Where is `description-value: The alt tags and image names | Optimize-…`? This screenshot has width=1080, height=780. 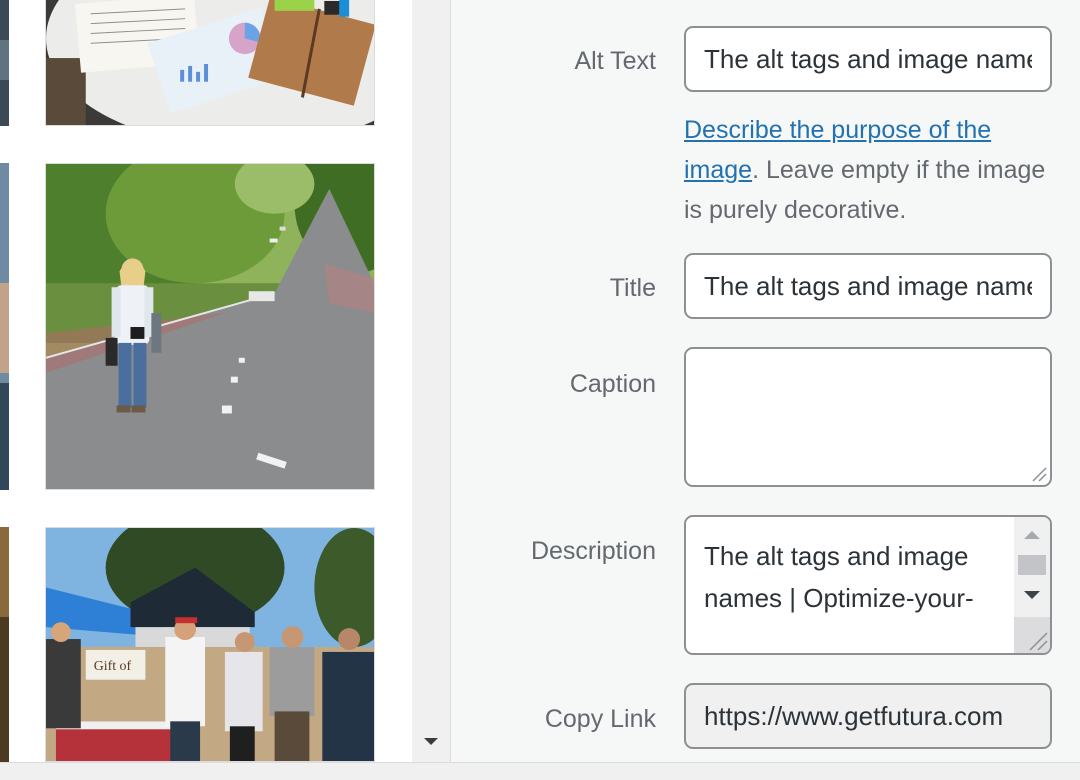
description-value: The alt tags and image names | Optimize-… is located at coordinates (839, 577).